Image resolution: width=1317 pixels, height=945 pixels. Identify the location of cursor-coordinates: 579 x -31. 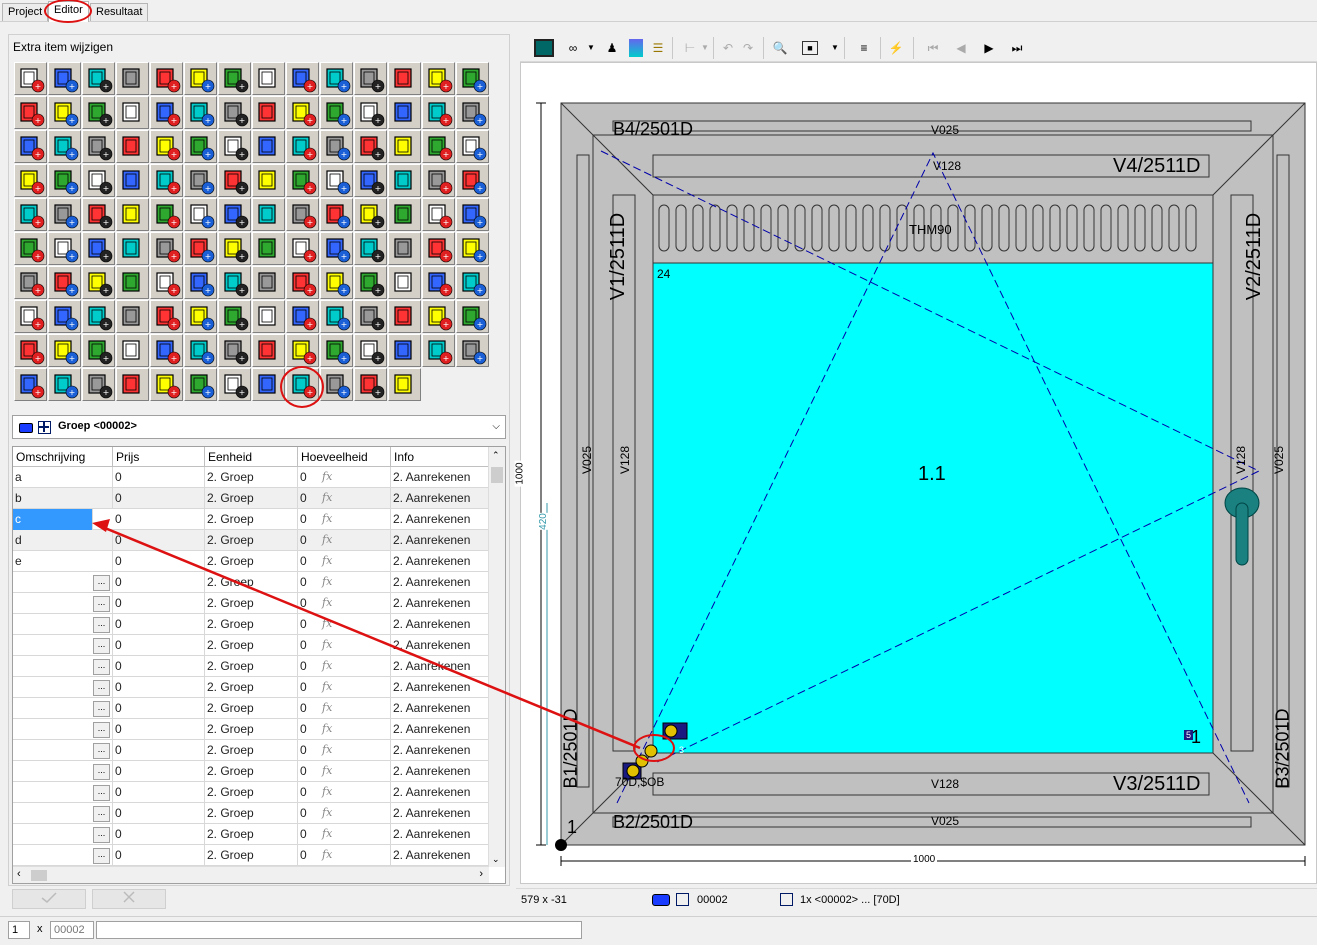
(544, 900).